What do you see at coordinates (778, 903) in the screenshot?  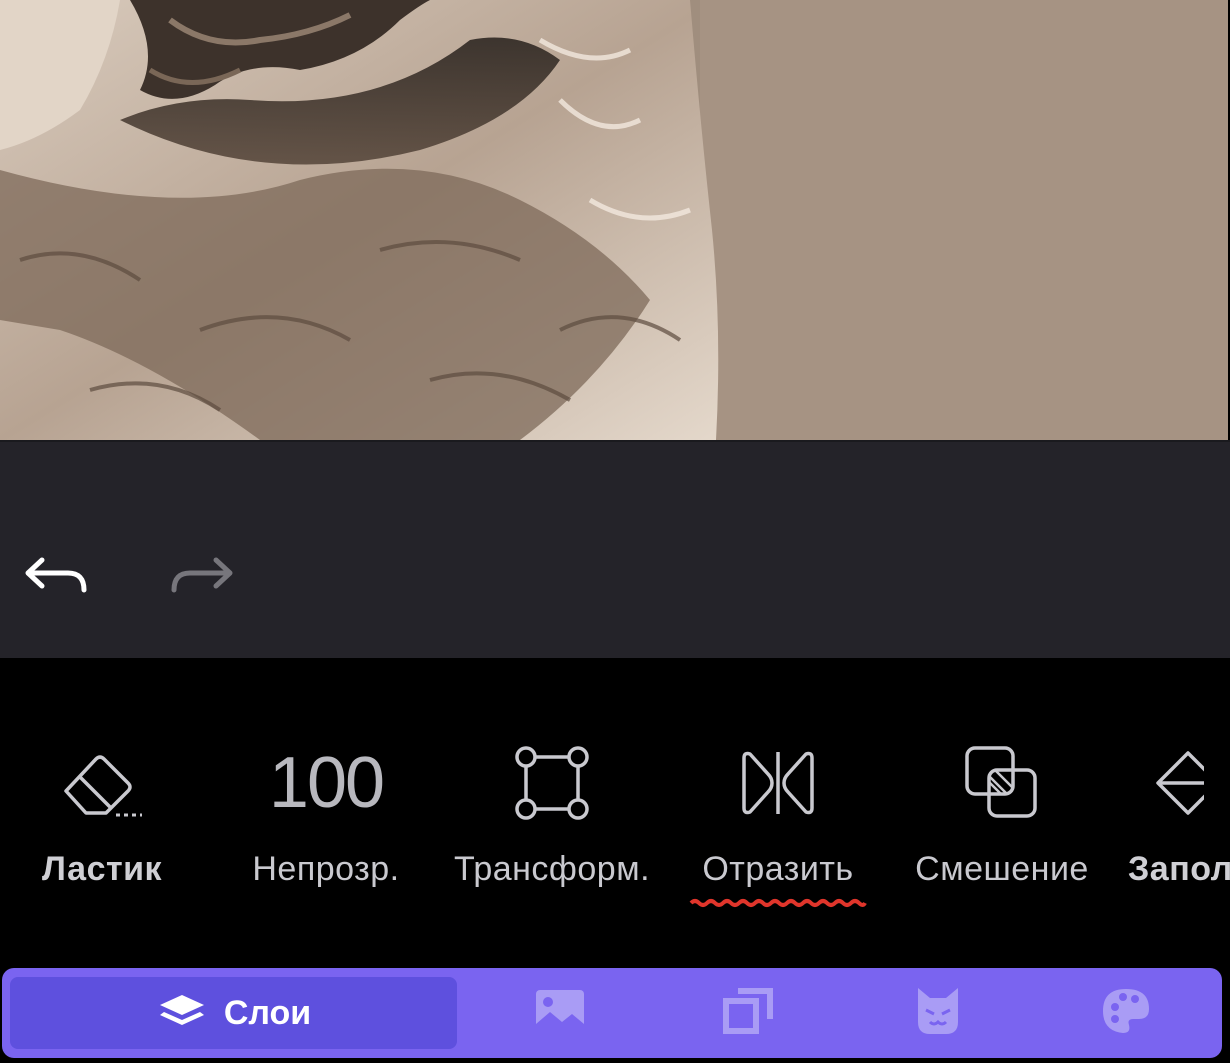 I see `spellcheck-underline` at bounding box center [778, 903].